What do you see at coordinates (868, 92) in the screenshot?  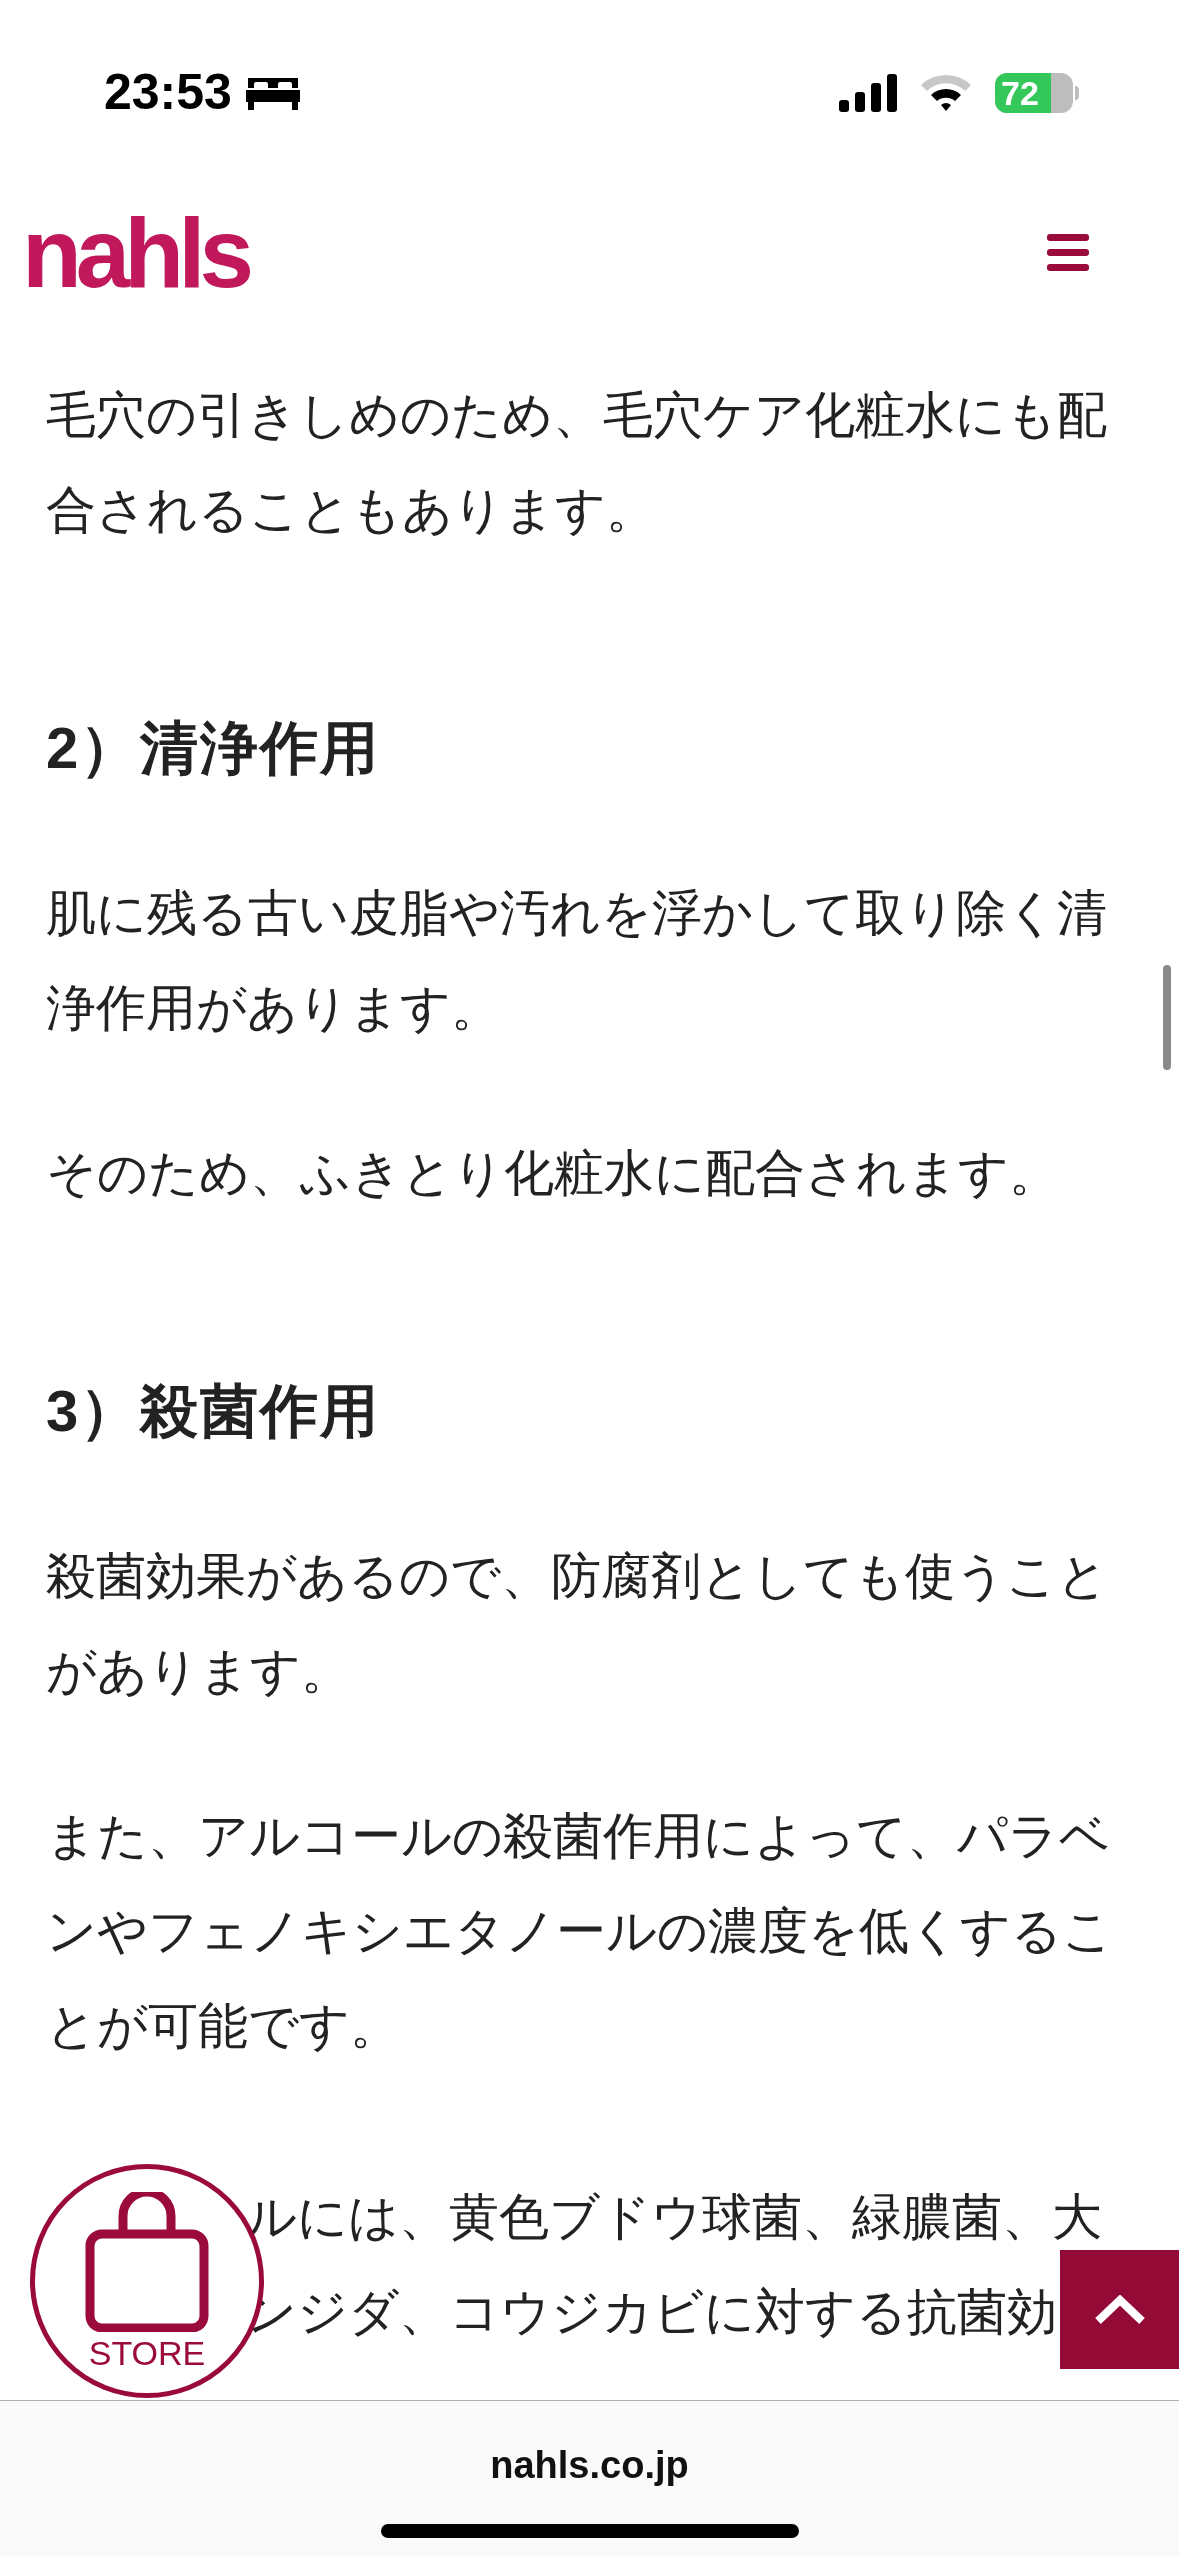 I see `signal-icon` at bounding box center [868, 92].